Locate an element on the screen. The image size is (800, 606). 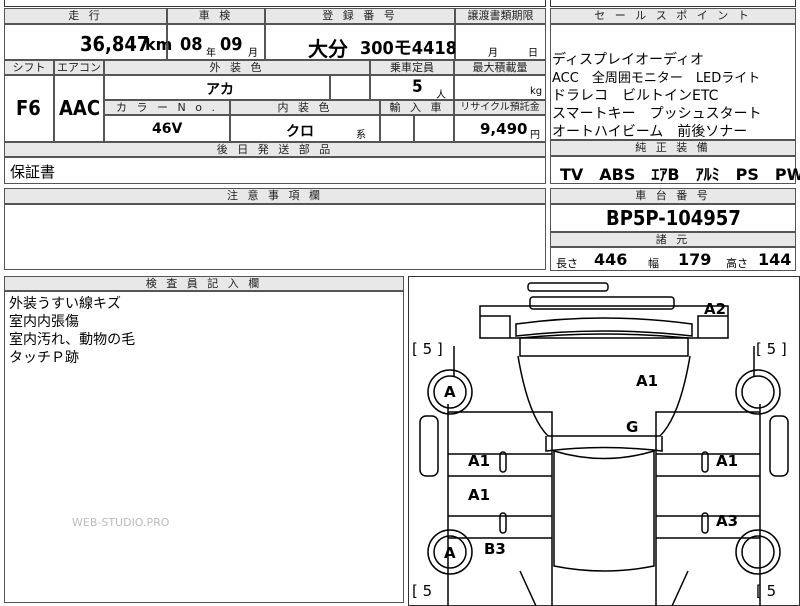
inspection-year-unit: 年 is located at coordinates (211, 53).